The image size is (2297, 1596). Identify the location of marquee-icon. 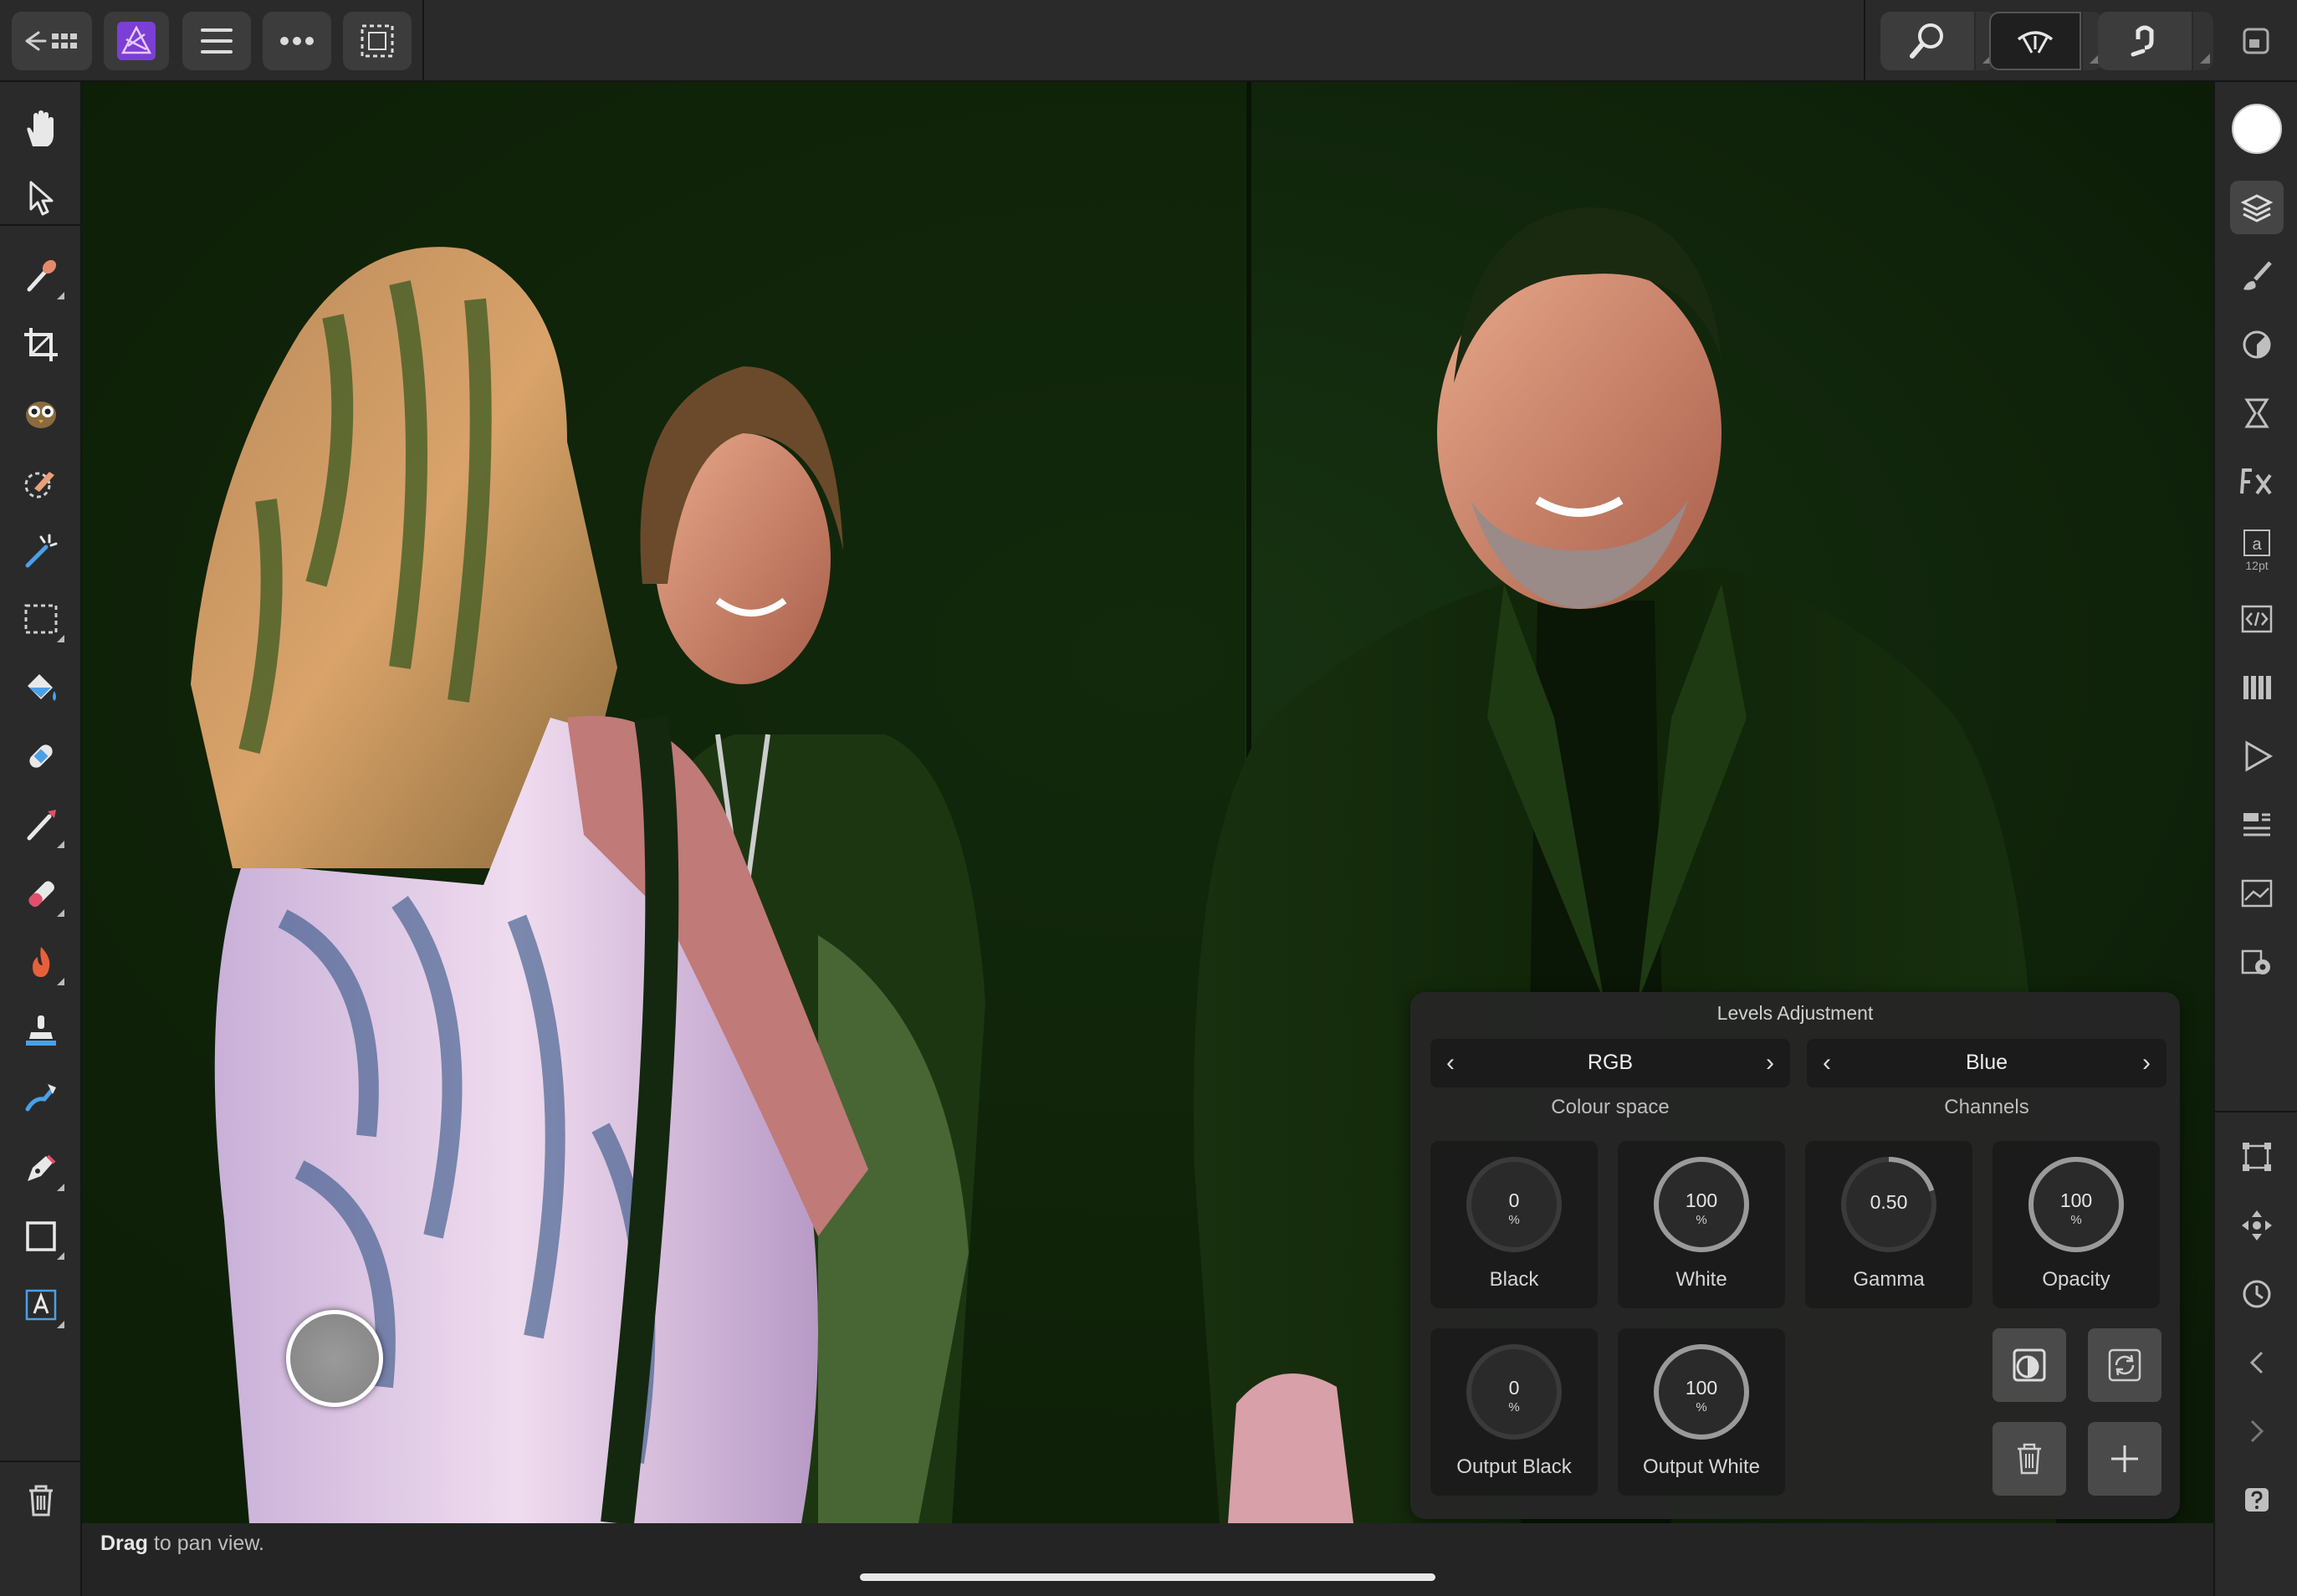
(41, 619).